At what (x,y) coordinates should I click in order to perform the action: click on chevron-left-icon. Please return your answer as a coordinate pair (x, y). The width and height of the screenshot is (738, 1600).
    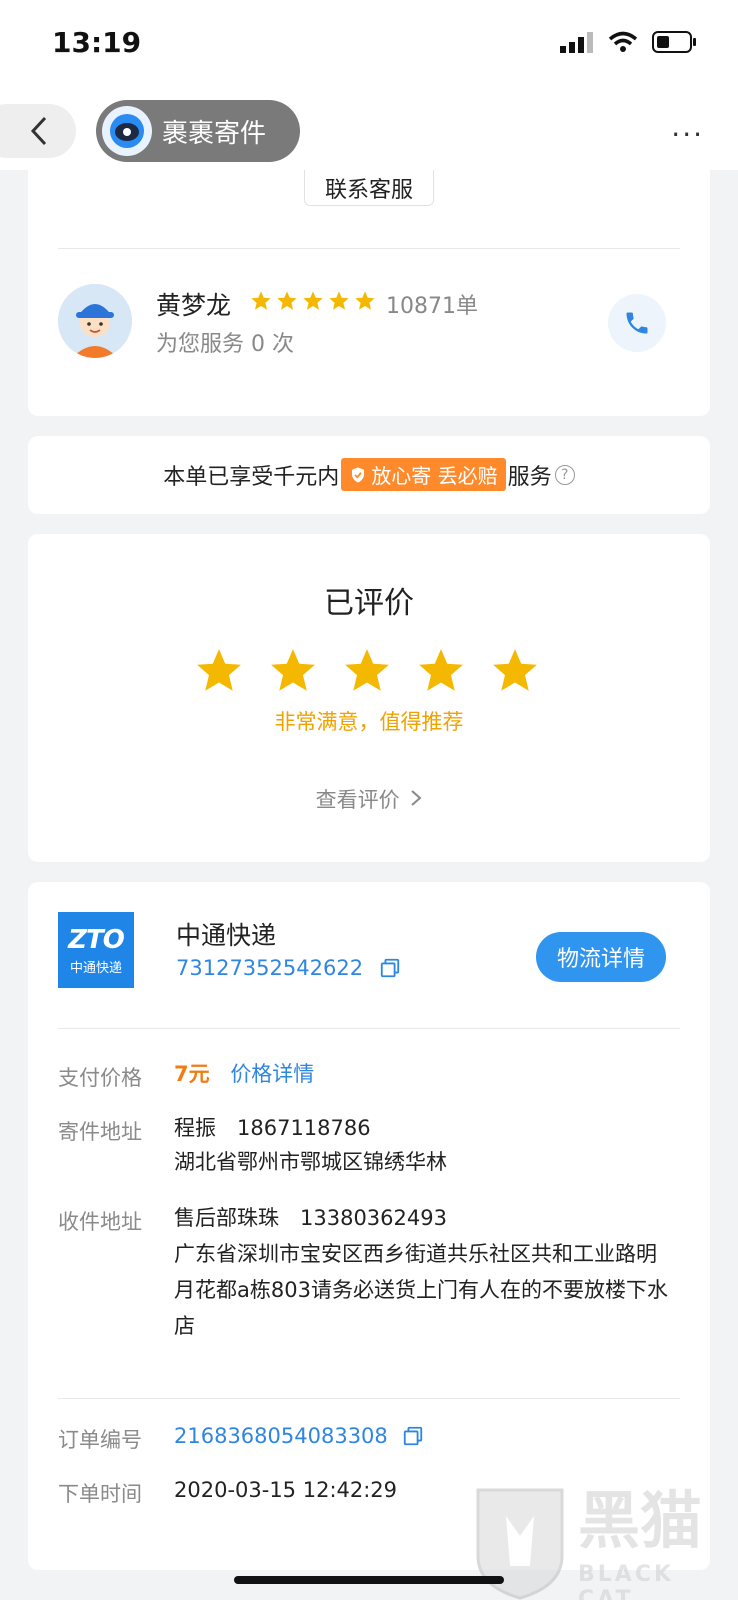
    Looking at the image, I should click on (38, 131).